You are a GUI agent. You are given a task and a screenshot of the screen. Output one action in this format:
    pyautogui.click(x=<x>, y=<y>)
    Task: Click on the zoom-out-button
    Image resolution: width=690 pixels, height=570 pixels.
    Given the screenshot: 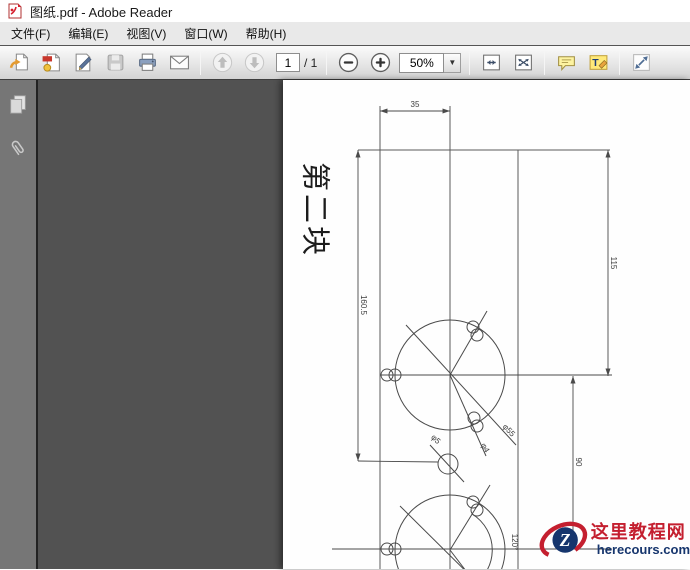 What is the action you would take?
    pyautogui.click(x=348, y=63)
    